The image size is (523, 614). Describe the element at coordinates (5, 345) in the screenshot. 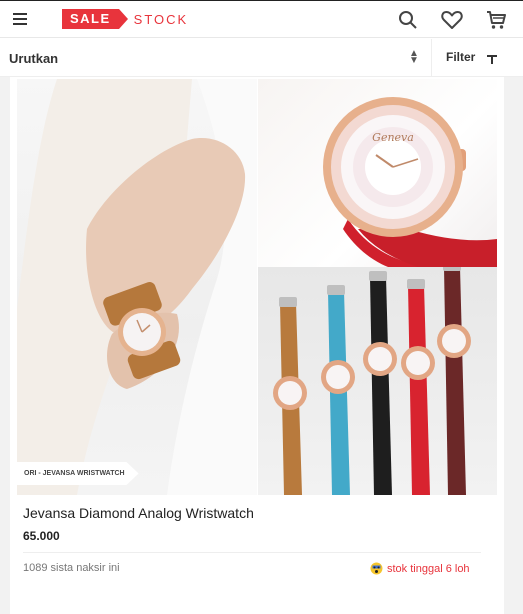

I see `page-gutter-left` at that location.